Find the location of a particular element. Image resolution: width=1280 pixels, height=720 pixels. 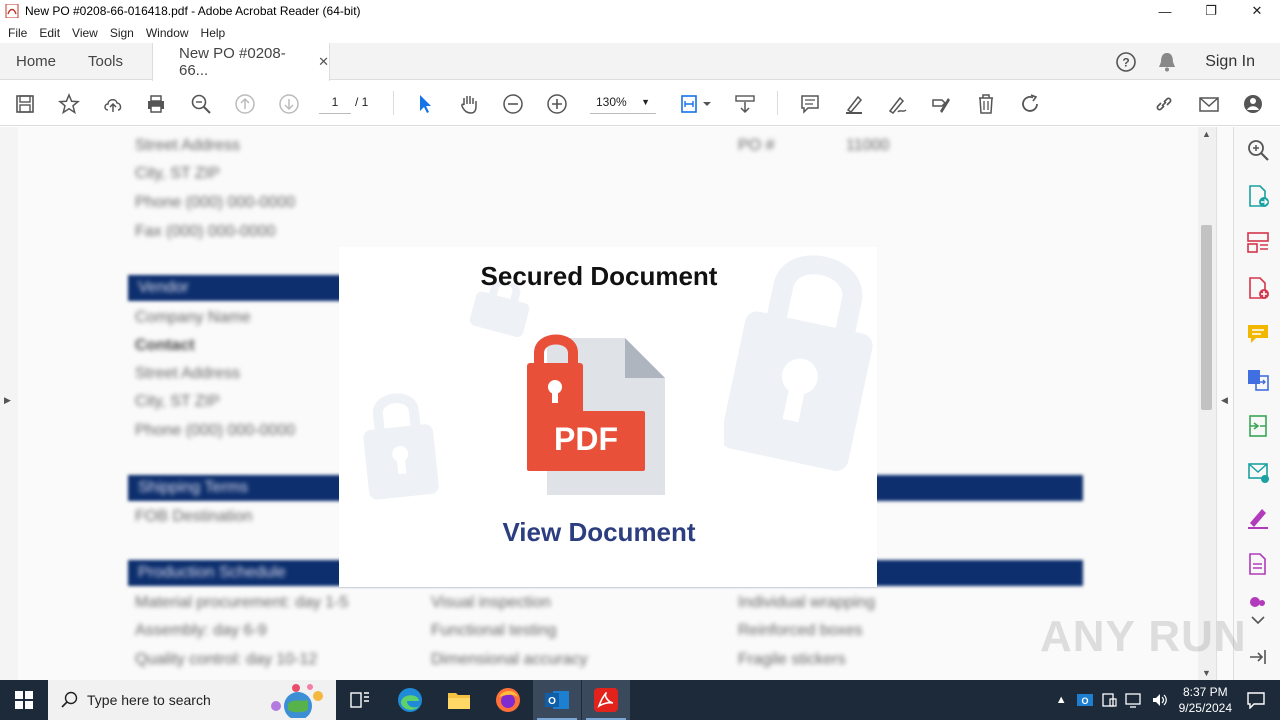

zoom-in-icon is located at coordinates (557, 104).